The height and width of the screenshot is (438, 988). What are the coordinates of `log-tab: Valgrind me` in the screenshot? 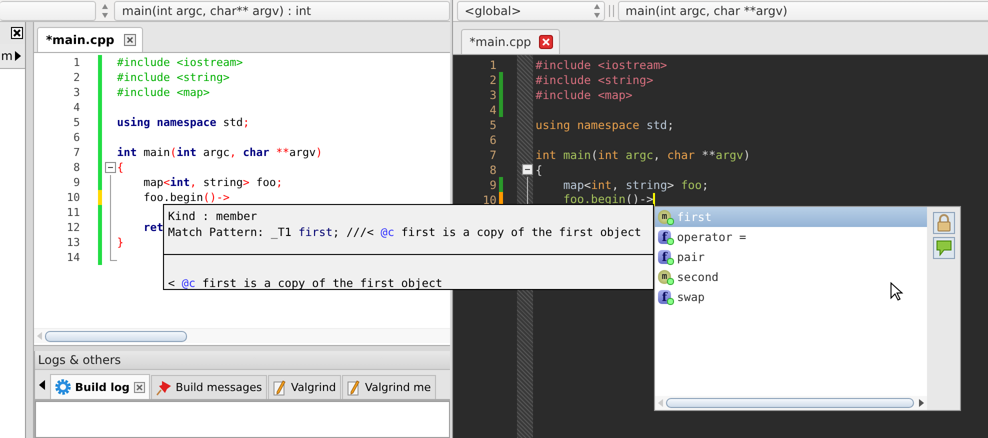 It's located at (389, 387).